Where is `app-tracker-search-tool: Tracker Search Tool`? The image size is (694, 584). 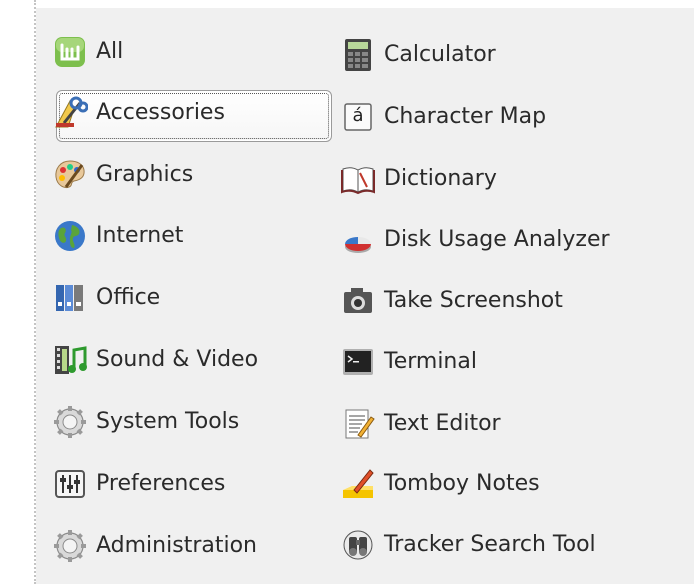
app-tracker-search-tool: Tracker Search Tool is located at coordinates (510, 545).